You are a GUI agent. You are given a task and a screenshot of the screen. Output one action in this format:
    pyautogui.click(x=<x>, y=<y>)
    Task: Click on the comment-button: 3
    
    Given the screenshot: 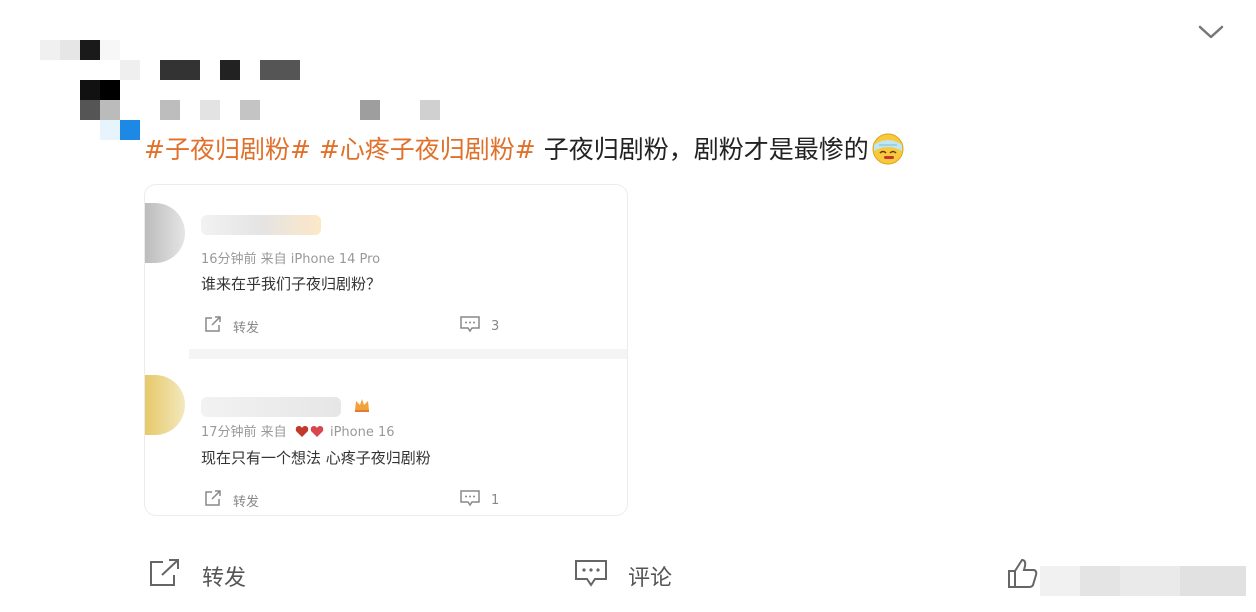 What is the action you would take?
    pyautogui.click(x=479, y=326)
    